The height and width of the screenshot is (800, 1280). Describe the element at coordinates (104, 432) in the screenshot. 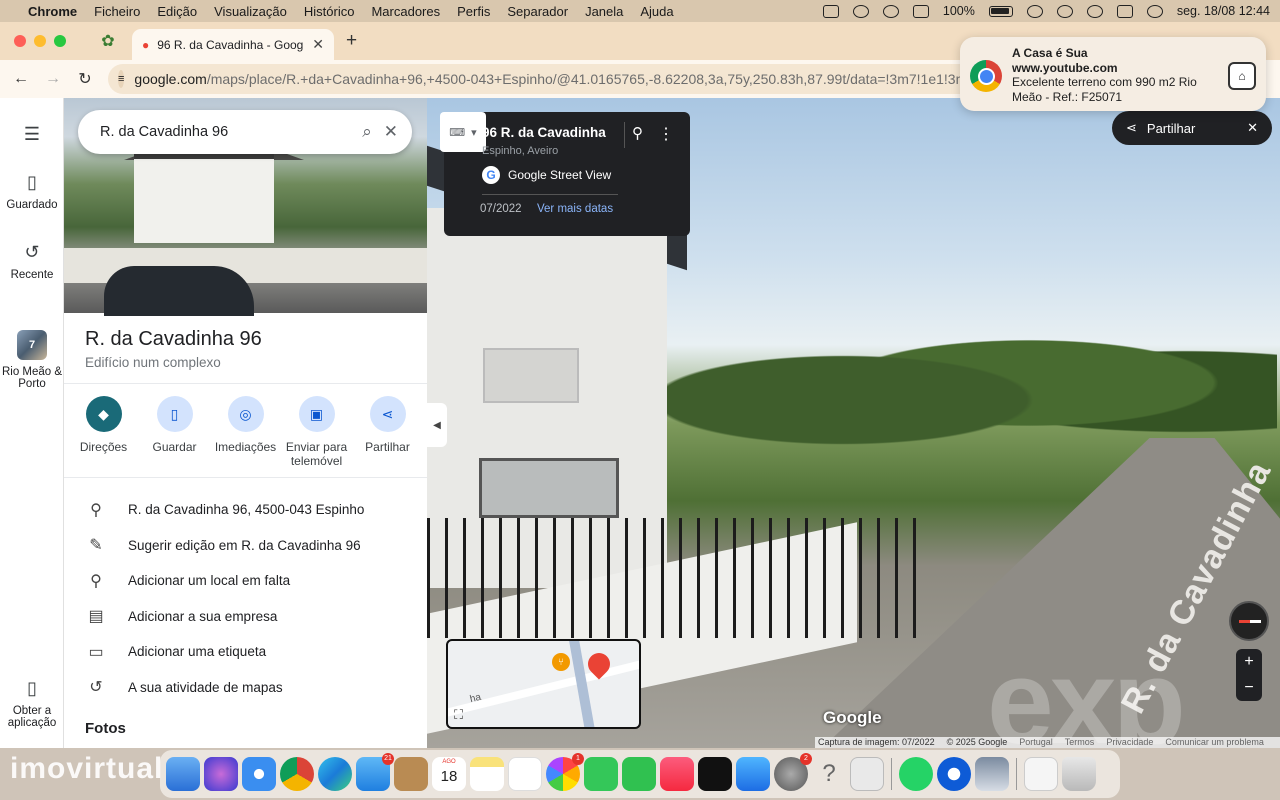

I see `directions-button: ◆ Direções` at that location.